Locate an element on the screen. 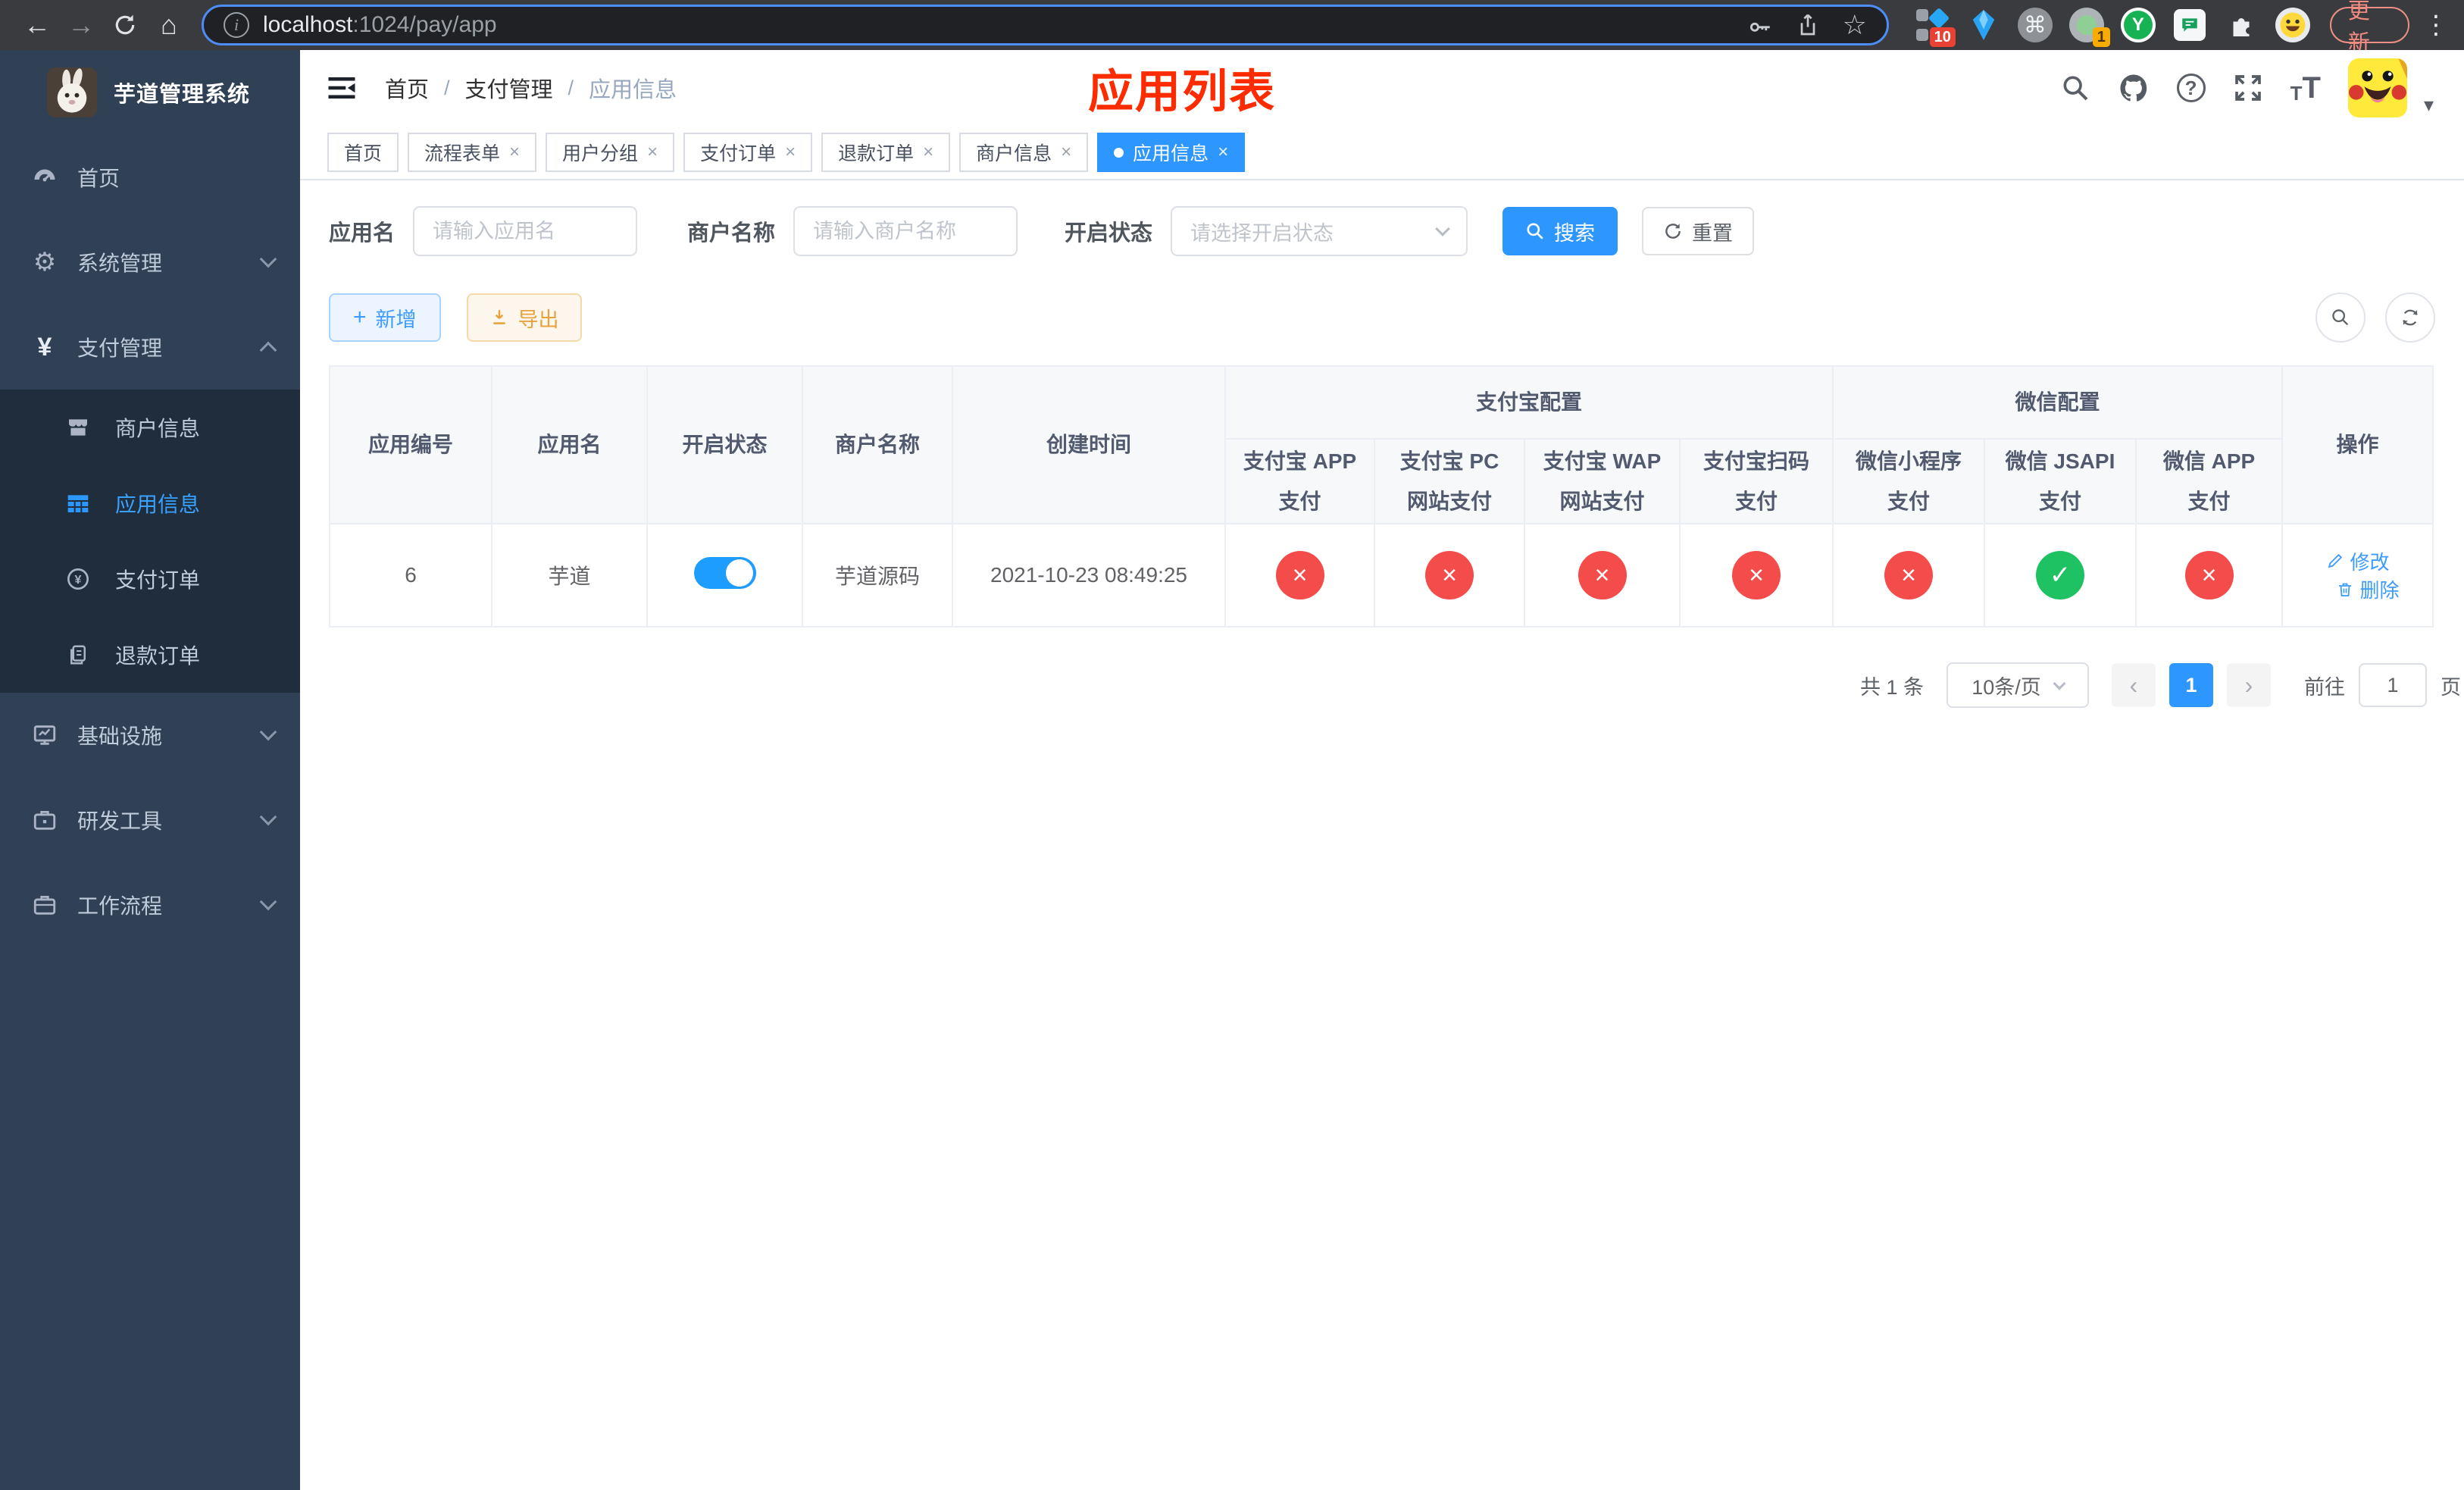  column-header: 微信 APP 支付 is located at coordinates (2209, 481).